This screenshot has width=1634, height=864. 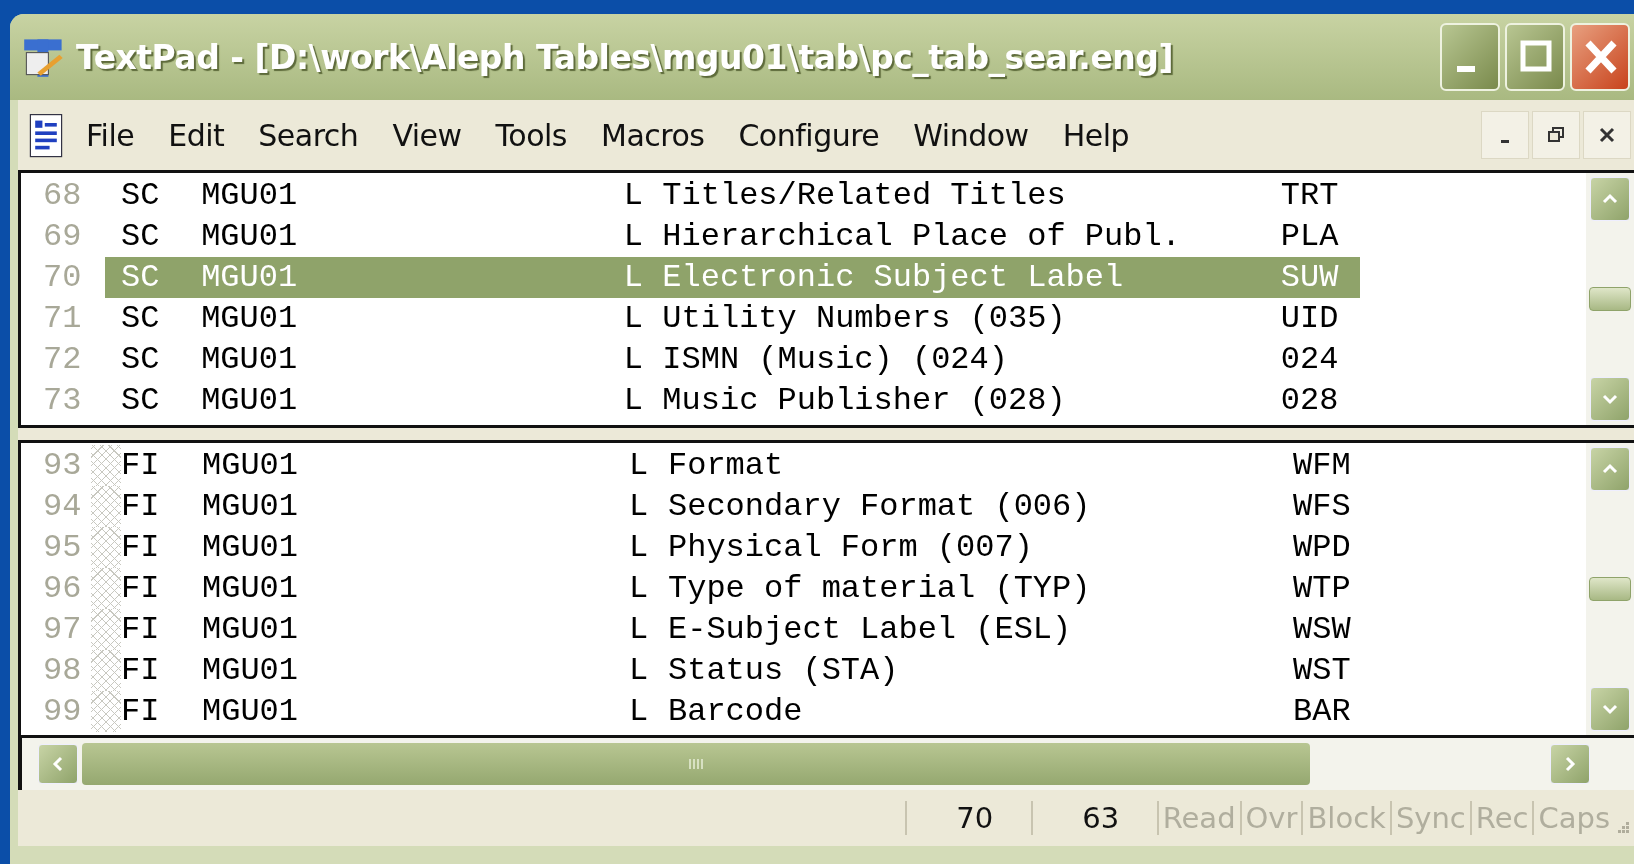 What do you see at coordinates (851, 547) in the screenshot?
I see `code-text: Physical Form (007)` at bounding box center [851, 547].